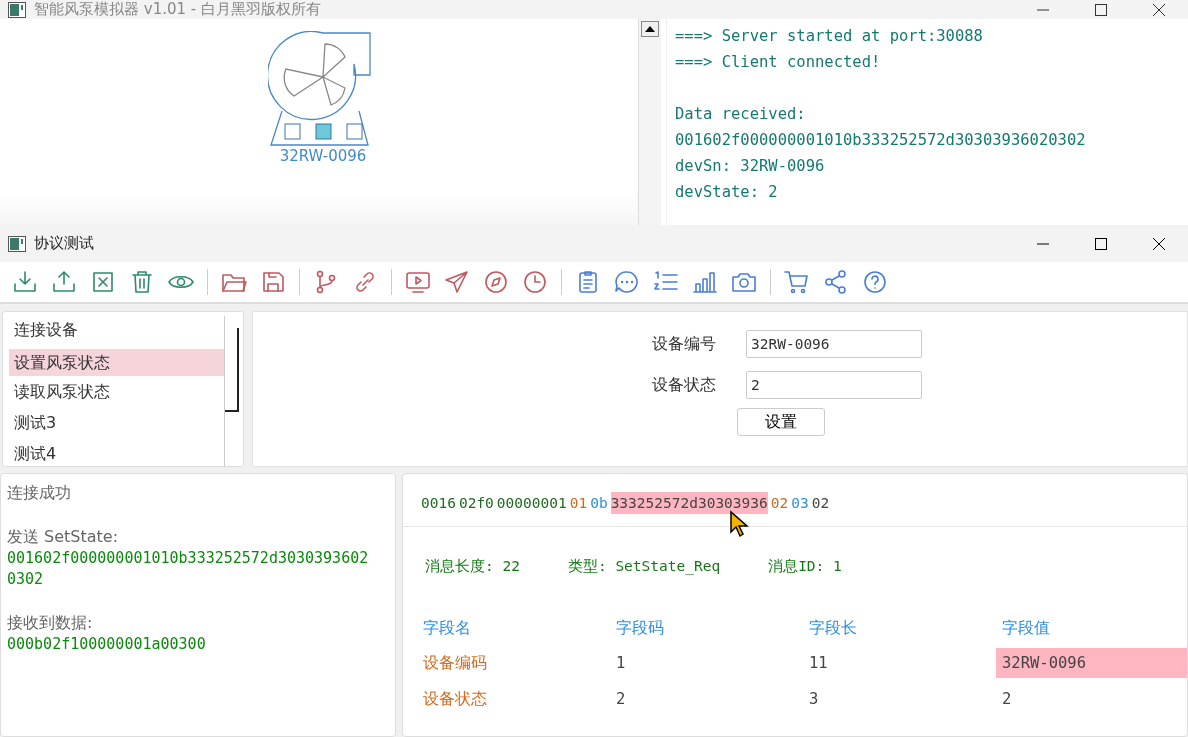 This screenshot has width=1188, height=737. What do you see at coordinates (621, 663) in the screenshot?
I see `table-cell-text: 1` at bounding box center [621, 663].